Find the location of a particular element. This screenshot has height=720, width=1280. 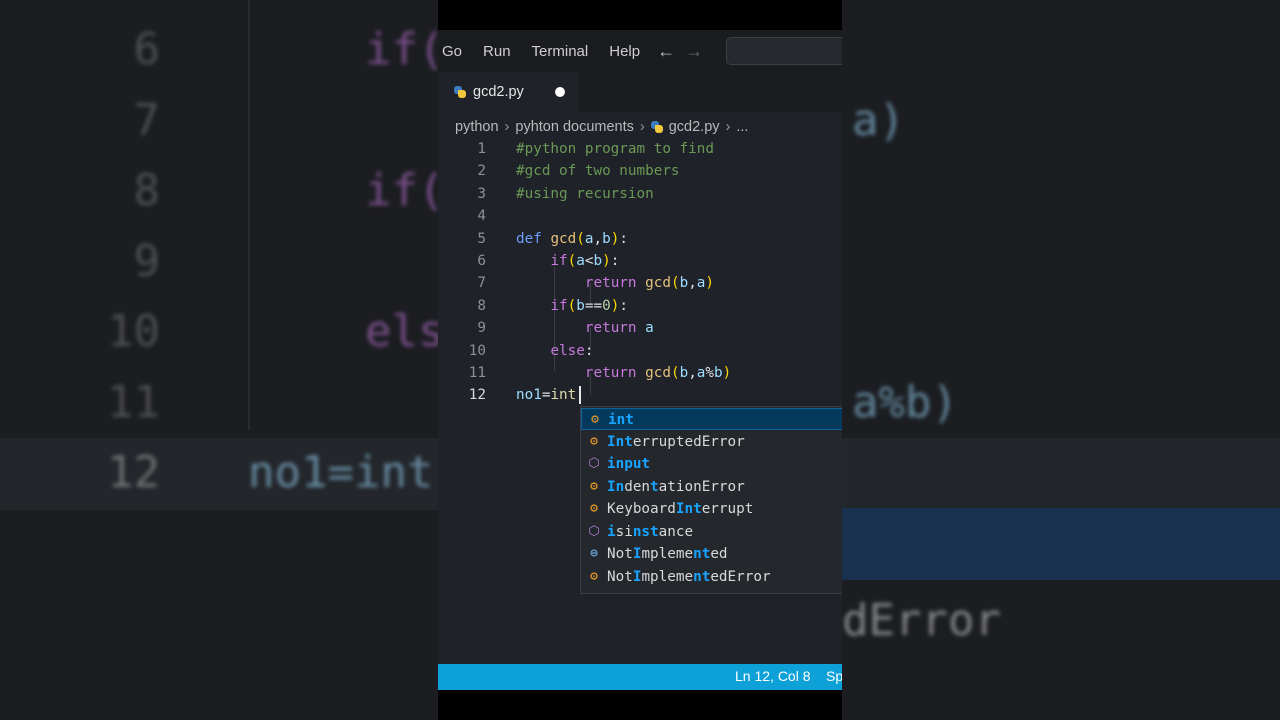

suggestion-item: ⚙ InterruptedError is located at coordinates (711, 442).